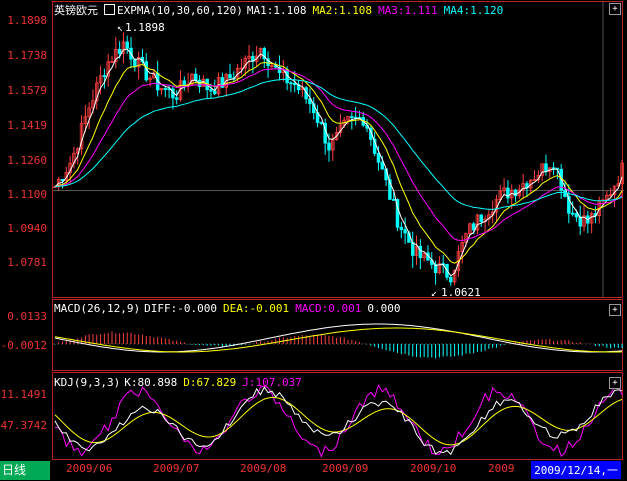 The image size is (627, 481). Describe the element at coordinates (501, 468) in the screenshot. I see `x-label-next: 2009` at that location.